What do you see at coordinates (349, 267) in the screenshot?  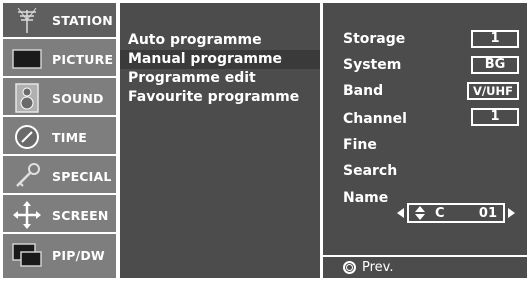 I see `prev-button-icon` at bounding box center [349, 267].